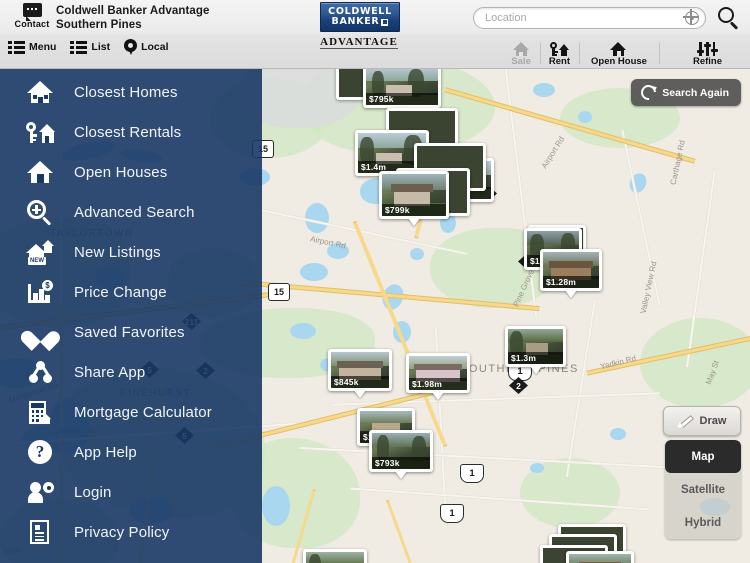  I want to click on list-button: List, so click(90, 47).